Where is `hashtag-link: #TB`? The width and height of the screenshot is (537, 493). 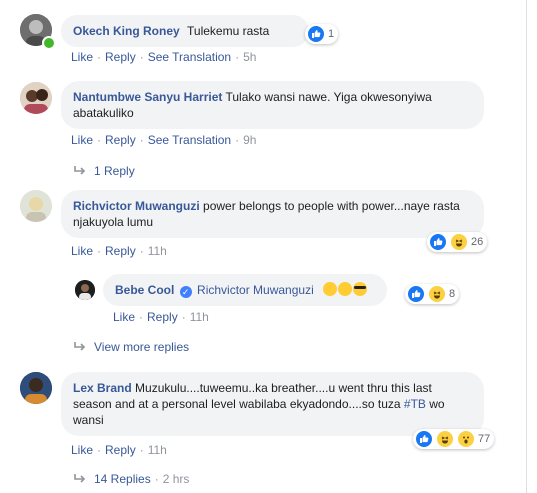 hashtag-link: #TB is located at coordinates (415, 404).